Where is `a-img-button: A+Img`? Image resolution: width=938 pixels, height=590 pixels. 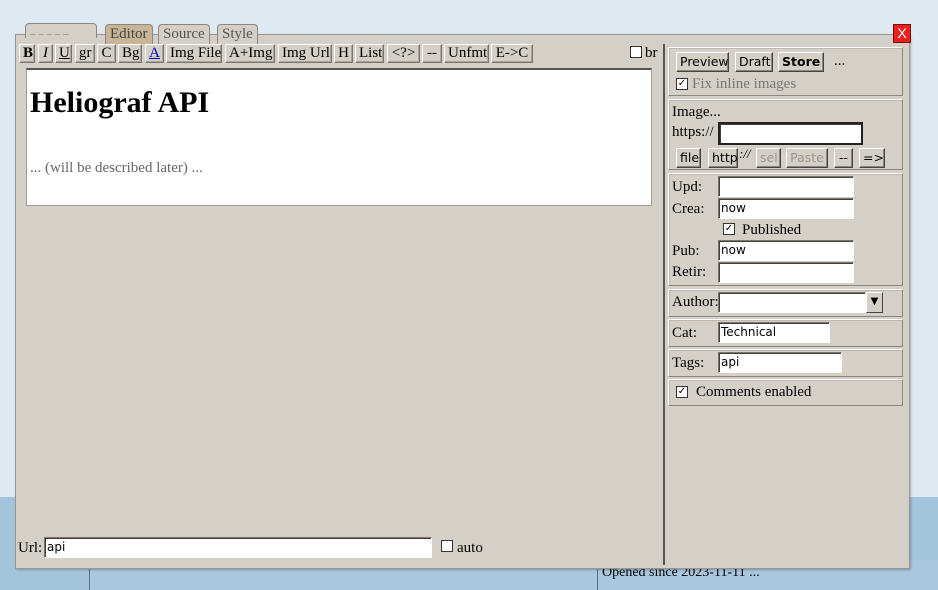 a-img-button: A+Img is located at coordinates (250, 53).